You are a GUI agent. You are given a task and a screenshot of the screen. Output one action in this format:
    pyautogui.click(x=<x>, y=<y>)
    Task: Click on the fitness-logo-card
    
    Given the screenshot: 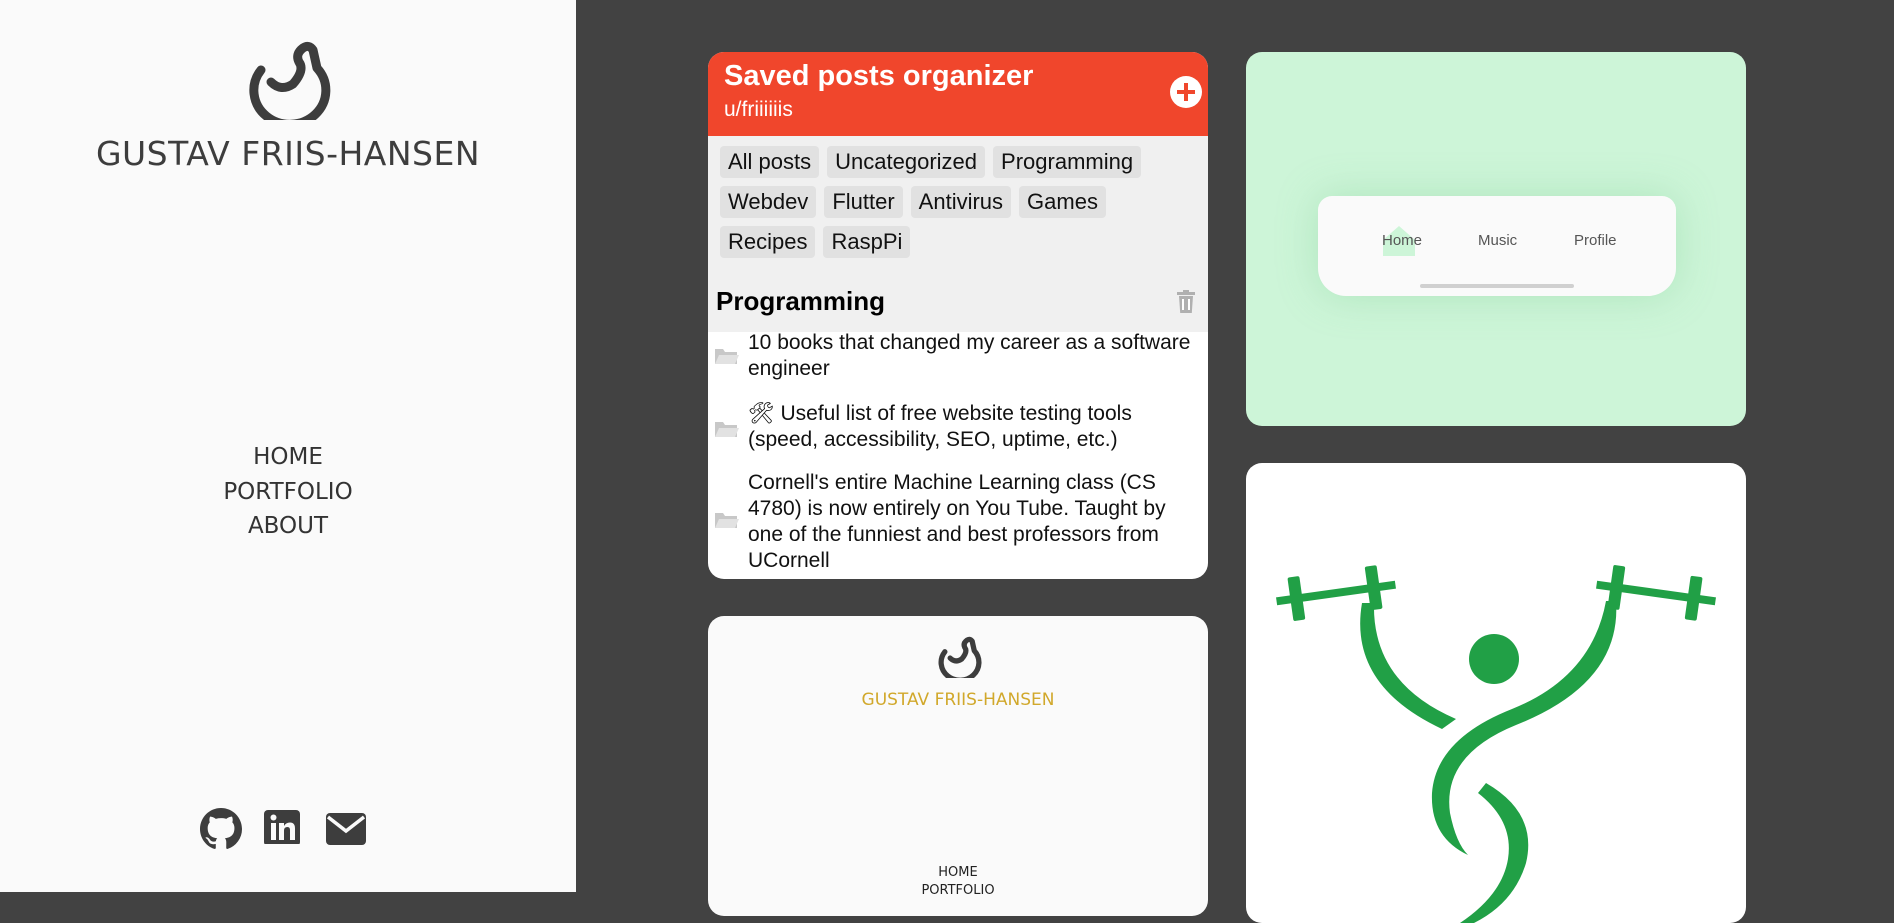 What is the action you would take?
    pyautogui.click(x=1496, y=693)
    